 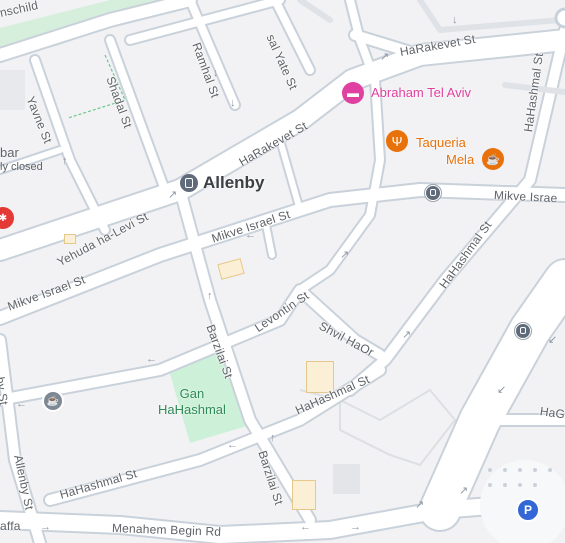 I want to click on cafe-icon: ☕, so click(x=493, y=159).